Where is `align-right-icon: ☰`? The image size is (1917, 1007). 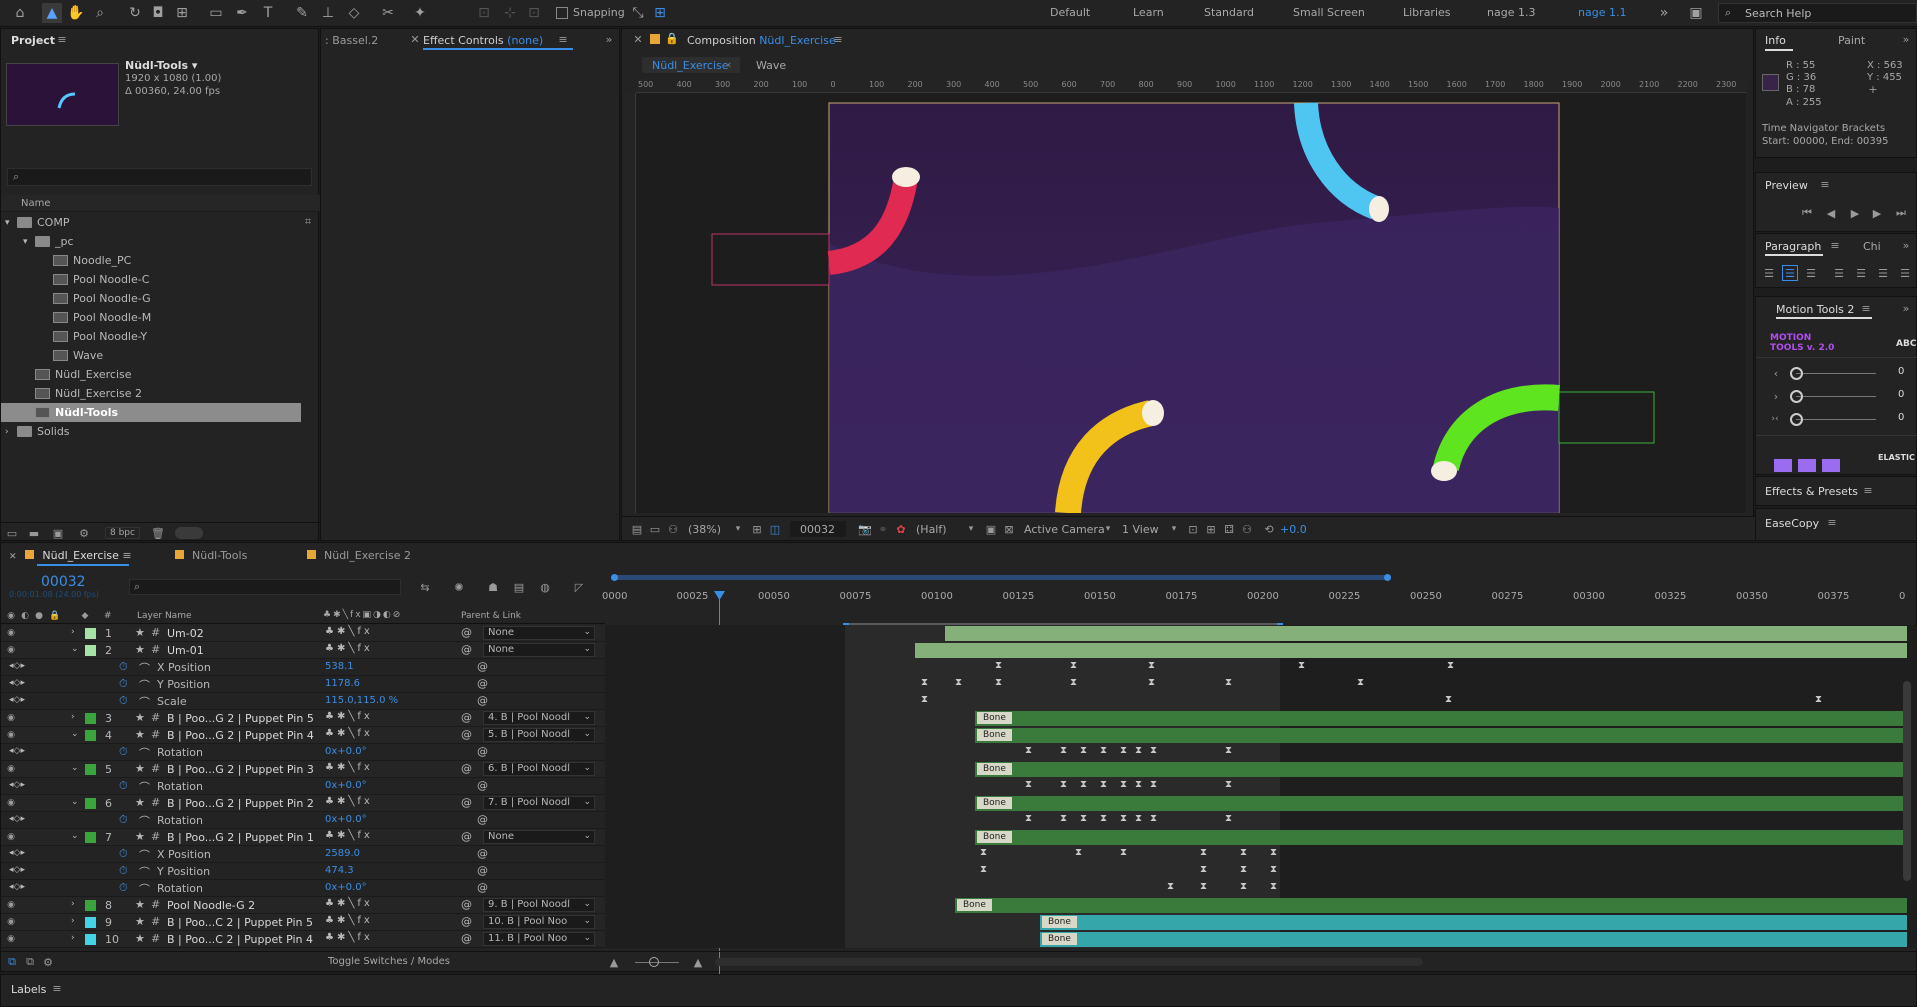
align-right-icon: ☰ is located at coordinates (1811, 273).